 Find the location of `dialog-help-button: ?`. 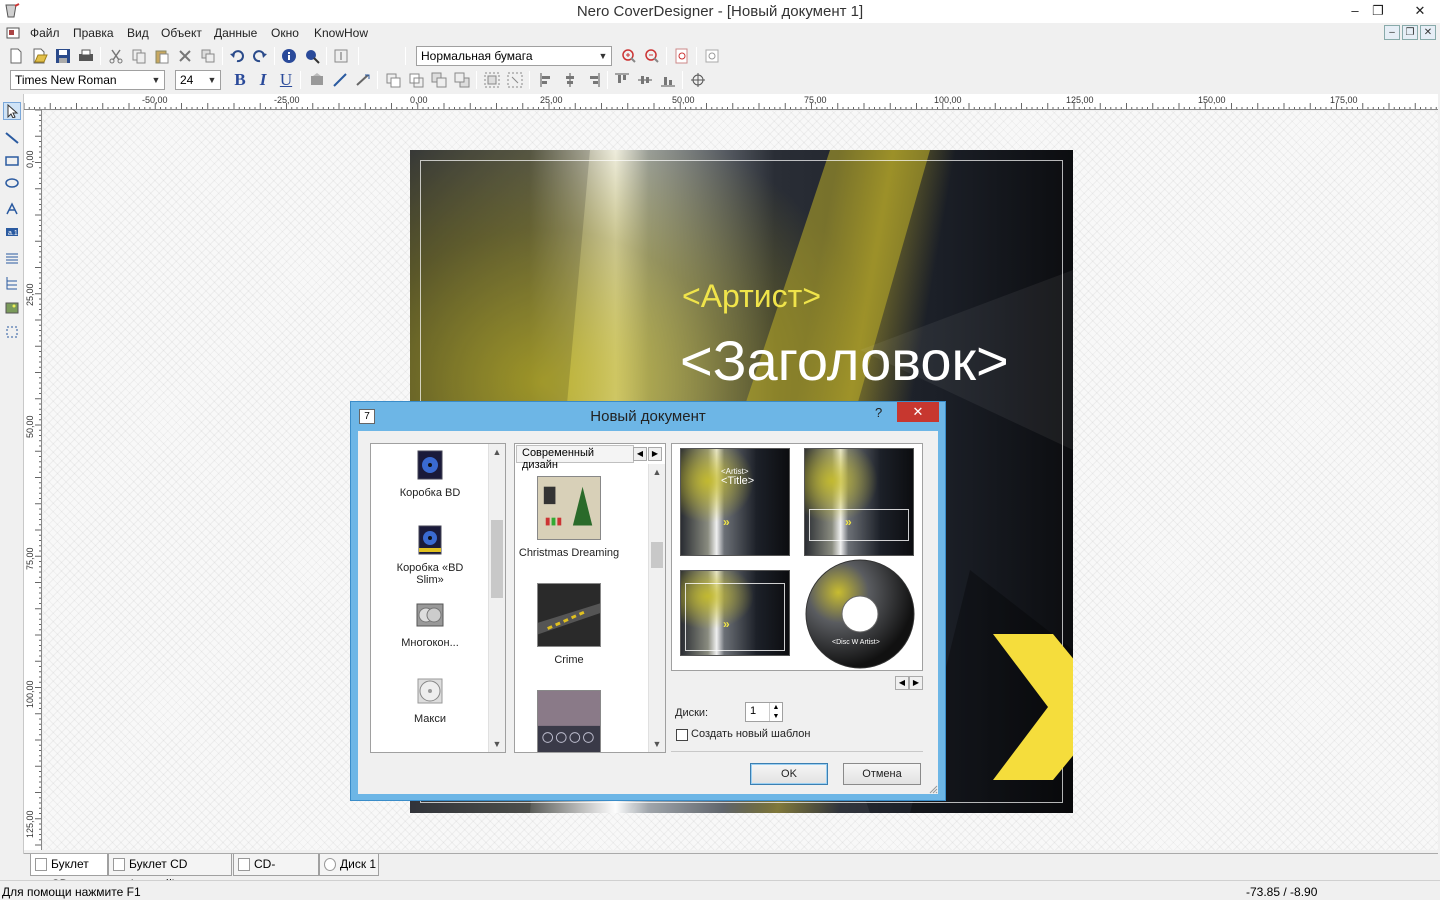

dialog-help-button: ? is located at coordinates (878, 412).